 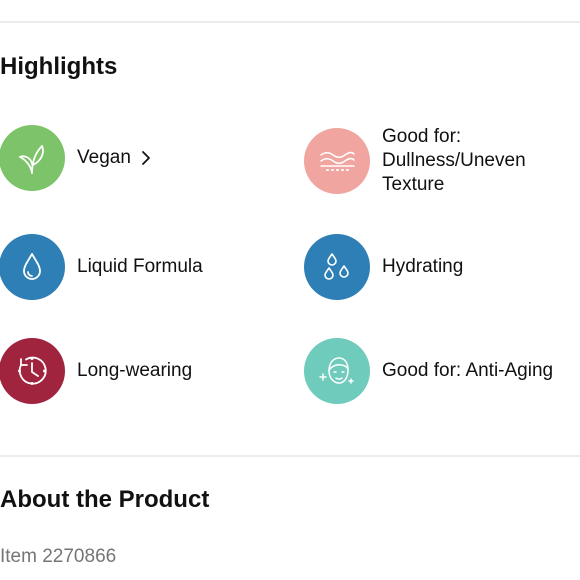 I want to click on vegan-leaf-icon, so click(x=31, y=159).